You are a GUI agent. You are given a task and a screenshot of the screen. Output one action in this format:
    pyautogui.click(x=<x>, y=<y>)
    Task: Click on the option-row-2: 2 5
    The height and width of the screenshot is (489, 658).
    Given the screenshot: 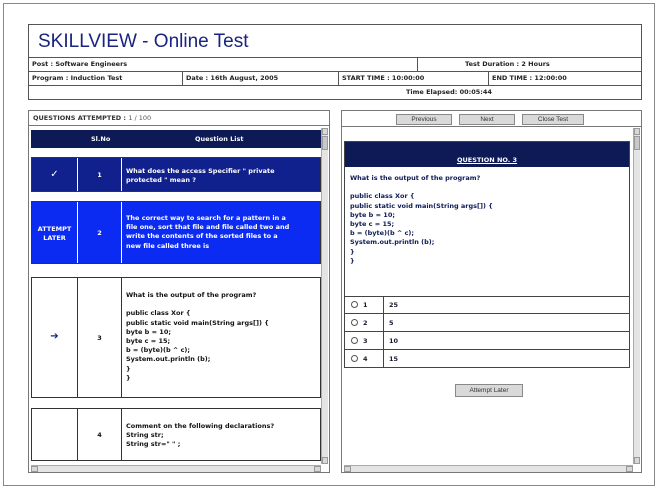 What is the action you would take?
    pyautogui.click(x=487, y=323)
    